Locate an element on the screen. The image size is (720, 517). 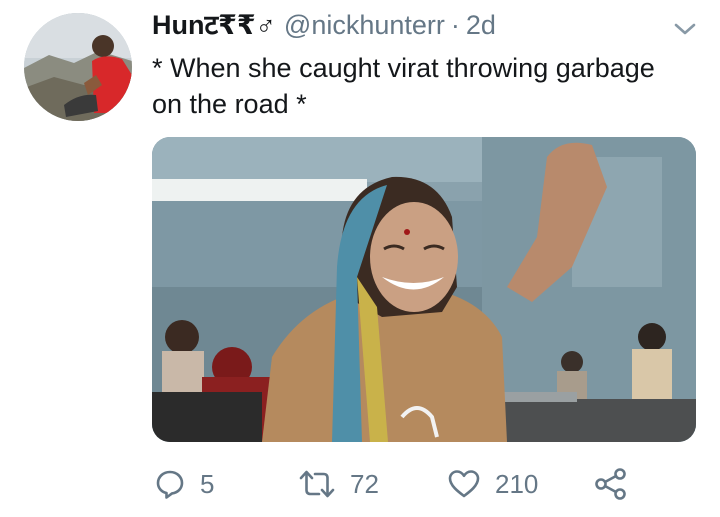
chevron-down-icon is located at coordinates (685, 29).